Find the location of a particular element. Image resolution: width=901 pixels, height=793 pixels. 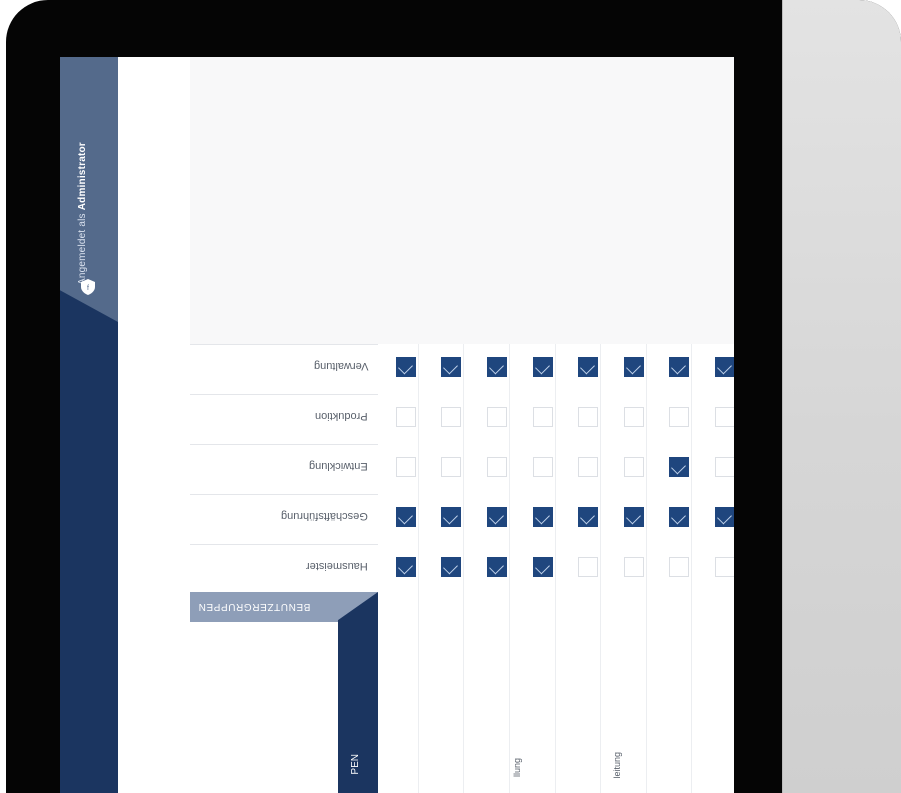

row-label: Geschäftsführung is located at coordinates (284, 517).